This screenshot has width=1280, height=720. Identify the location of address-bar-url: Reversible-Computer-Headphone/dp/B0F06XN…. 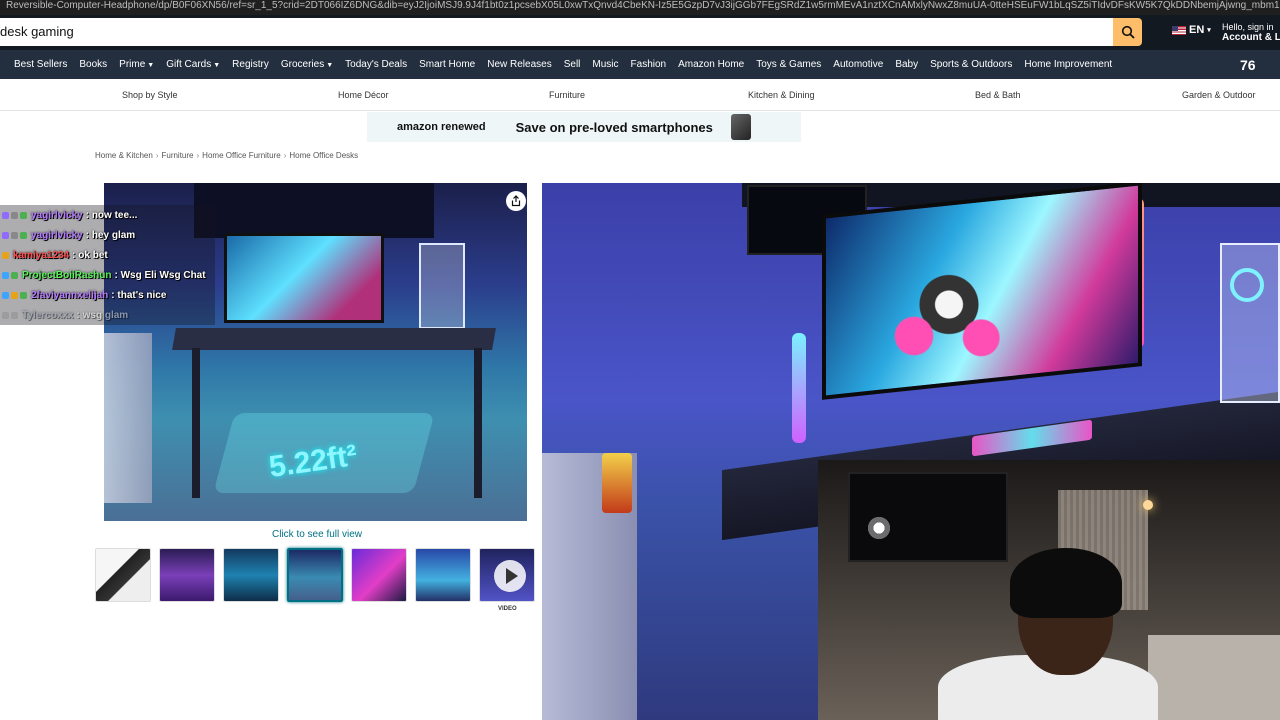
(640, 7).